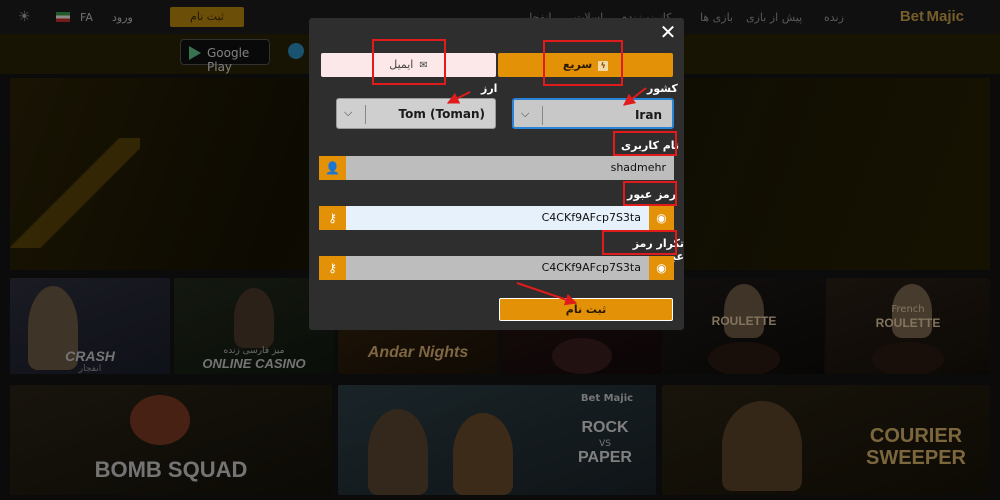 The width and height of the screenshot is (1000, 500). Describe the element at coordinates (635, 96) in the screenshot. I see `arrow-to-country` at that location.